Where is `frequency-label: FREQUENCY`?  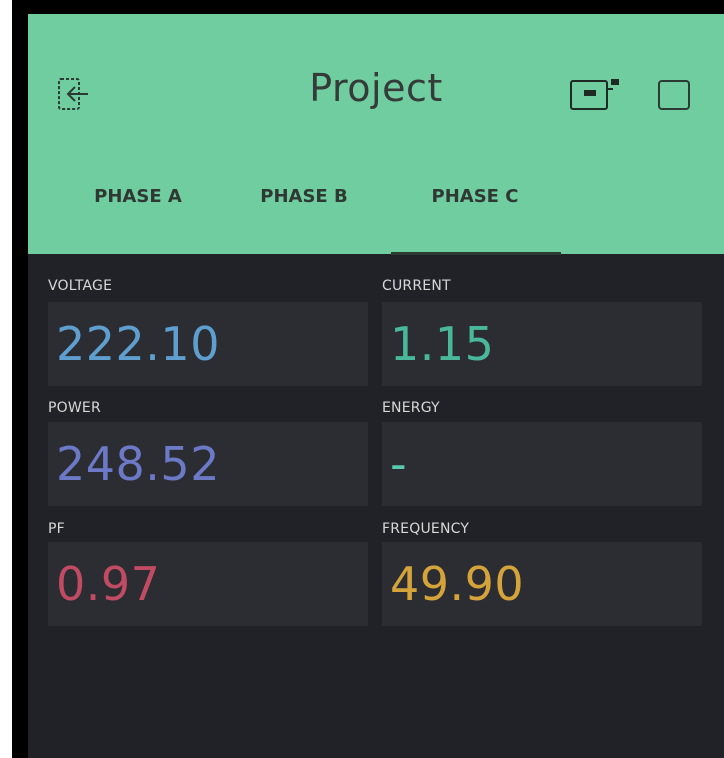 frequency-label: FREQUENCY is located at coordinates (426, 529).